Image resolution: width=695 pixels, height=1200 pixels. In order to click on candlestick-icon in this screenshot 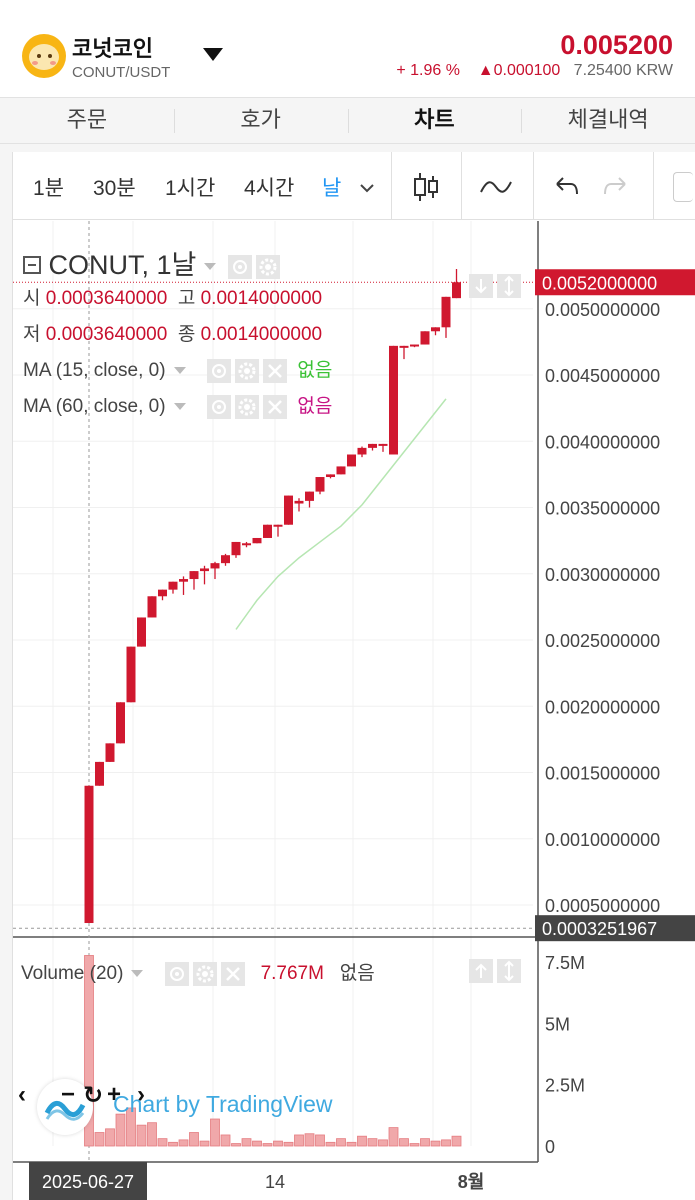, I will do `click(426, 187)`.